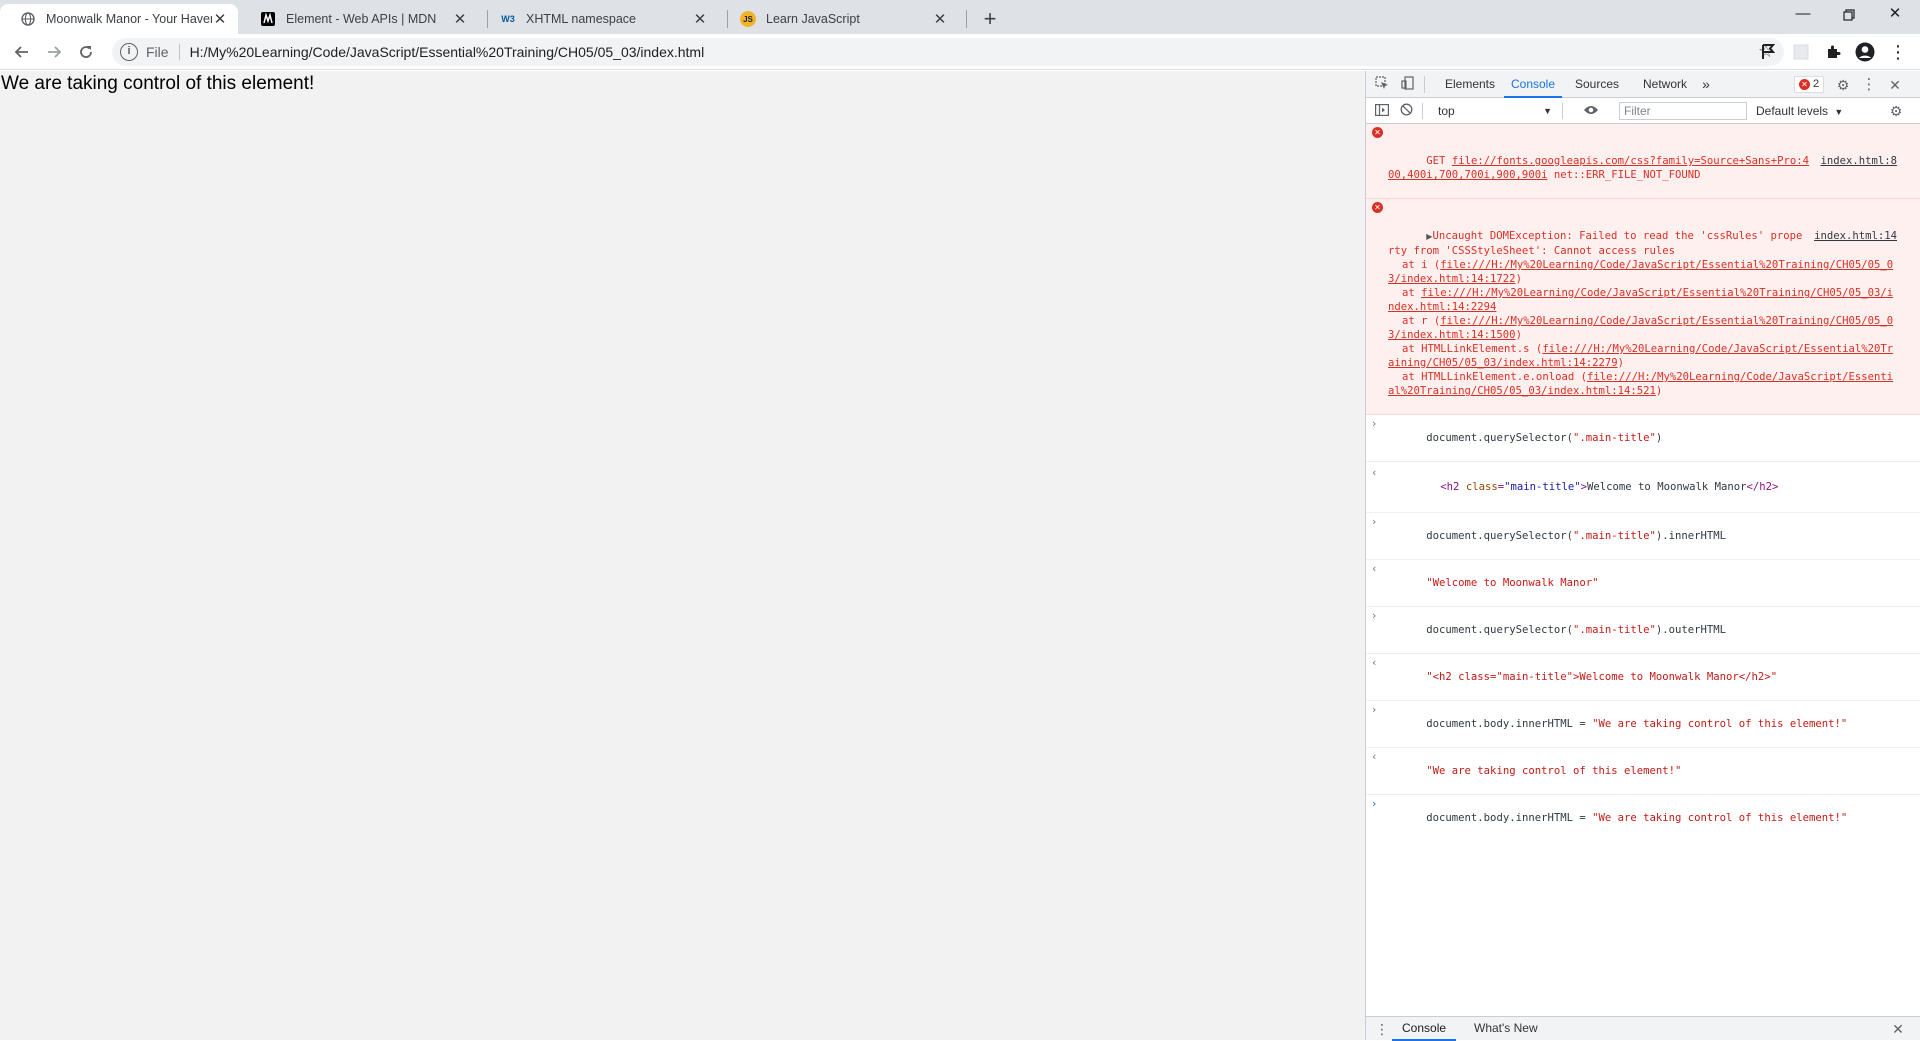 The image size is (1920, 1041). Describe the element at coordinates (1768, 52) in the screenshot. I see `extension-flag-icon` at that location.